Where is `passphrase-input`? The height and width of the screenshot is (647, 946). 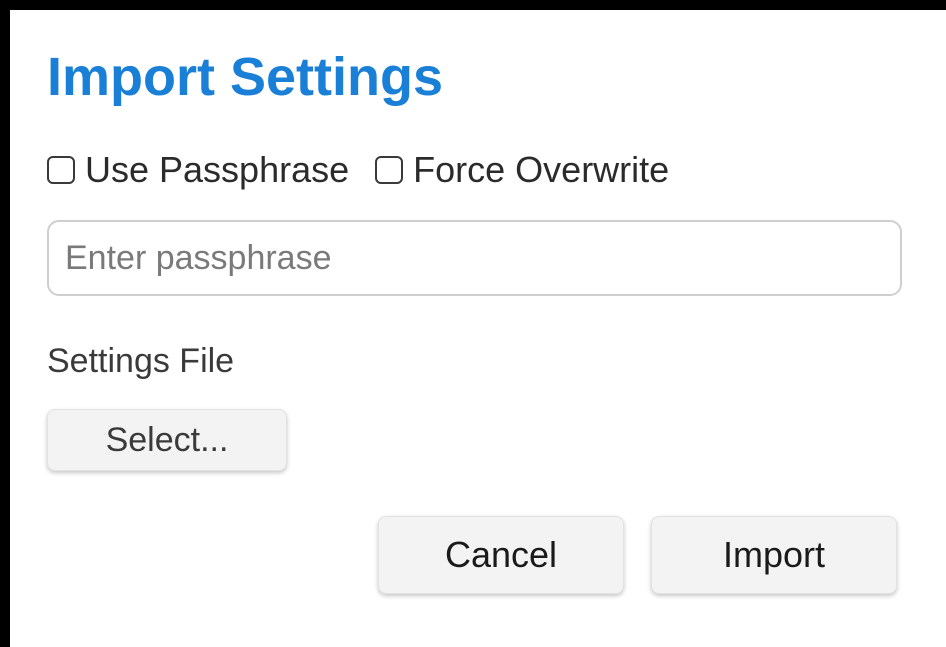 passphrase-input is located at coordinates (474, 258).